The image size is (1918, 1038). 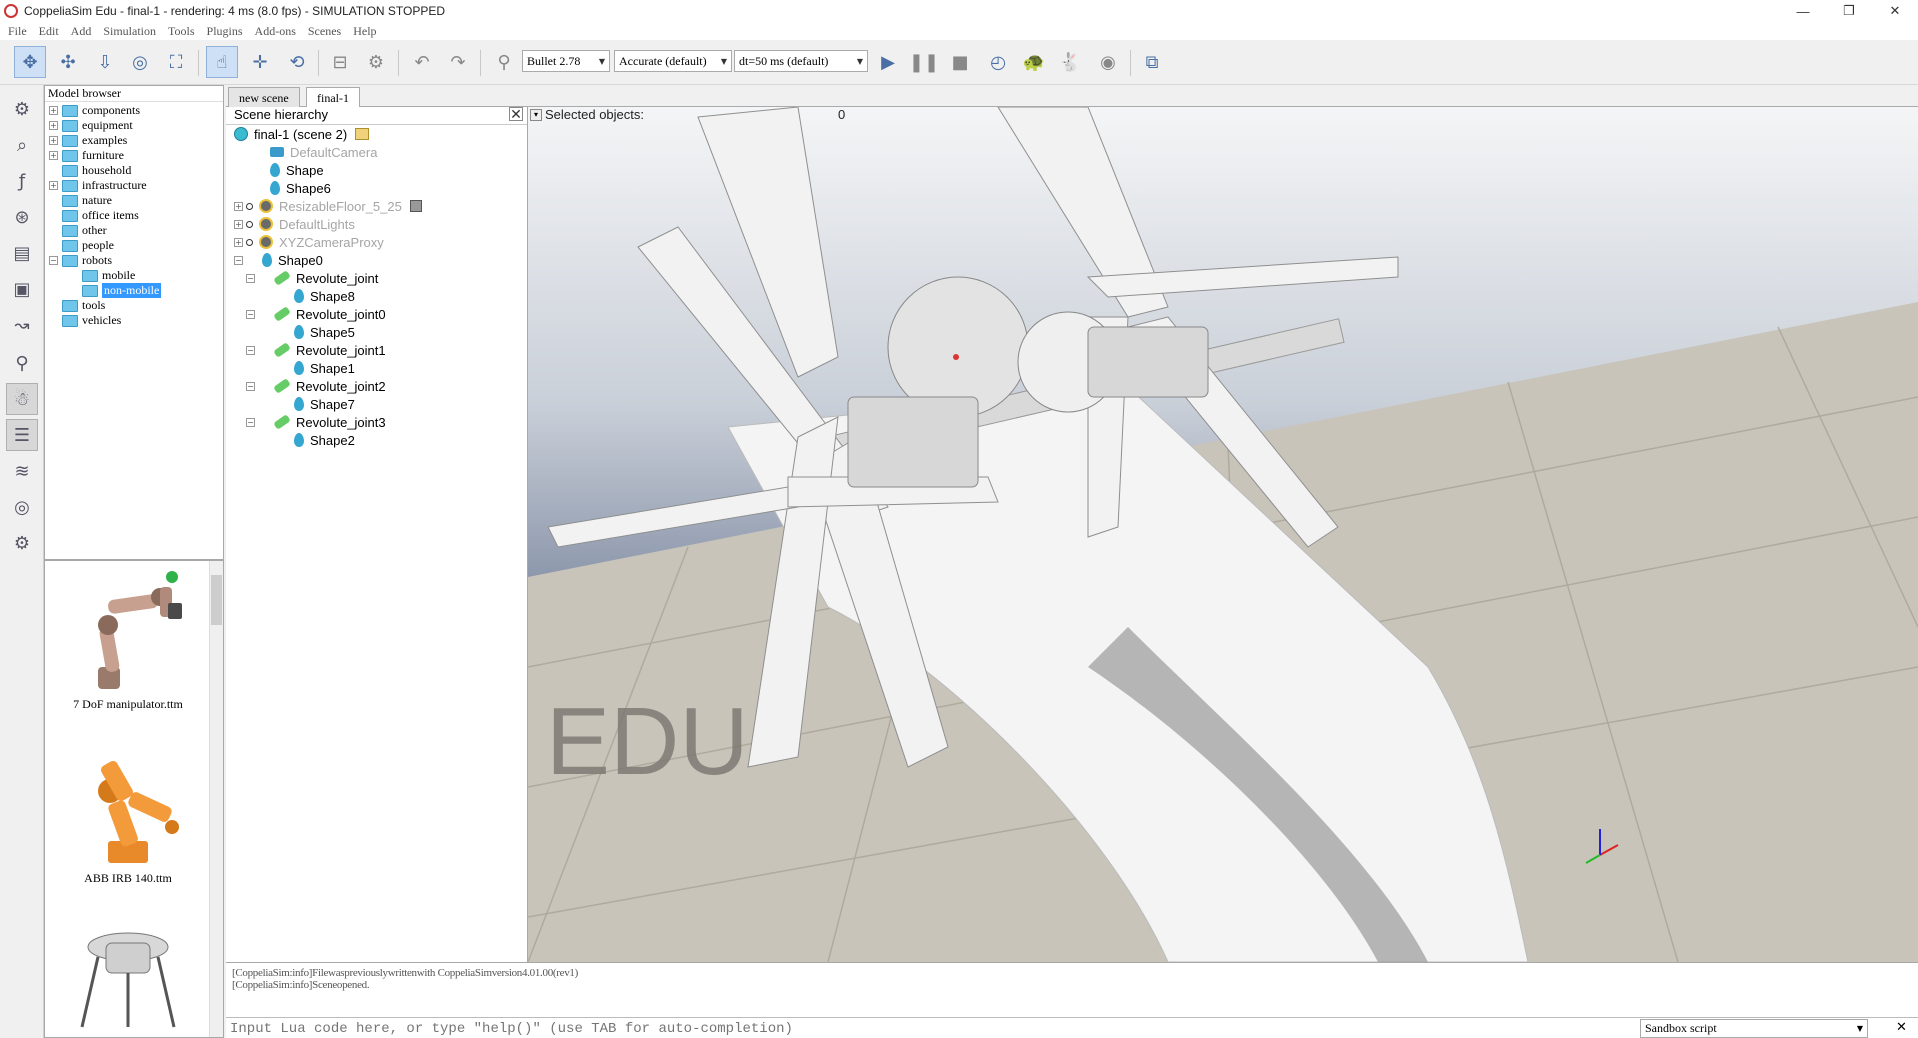 I want to click on tab-final-1: final-1, so click(x=333, y=97).